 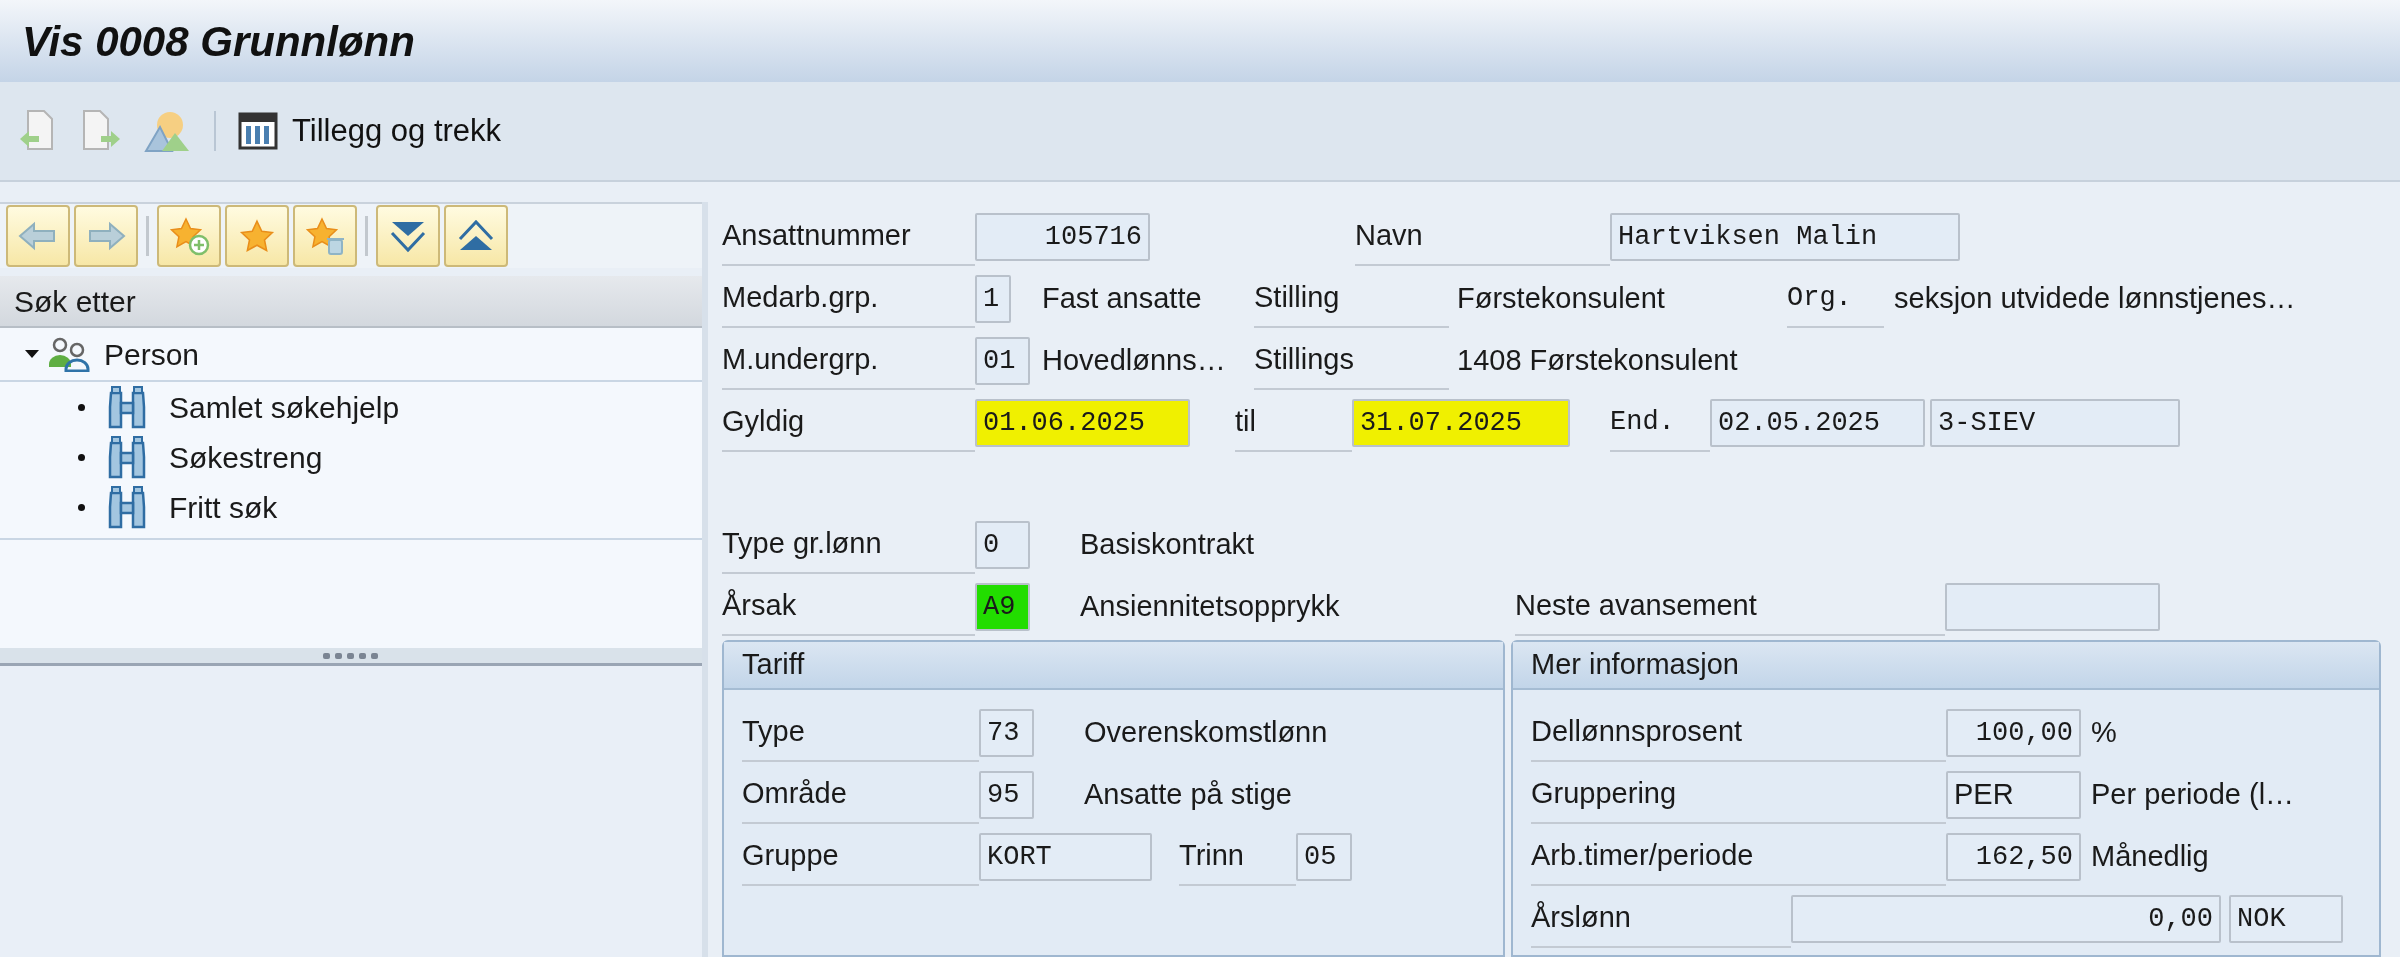 What do you see at coordinates (1738, 795) in the screenshot?
I see `field-label: Gruppering` at bounding box center [1738, 795].